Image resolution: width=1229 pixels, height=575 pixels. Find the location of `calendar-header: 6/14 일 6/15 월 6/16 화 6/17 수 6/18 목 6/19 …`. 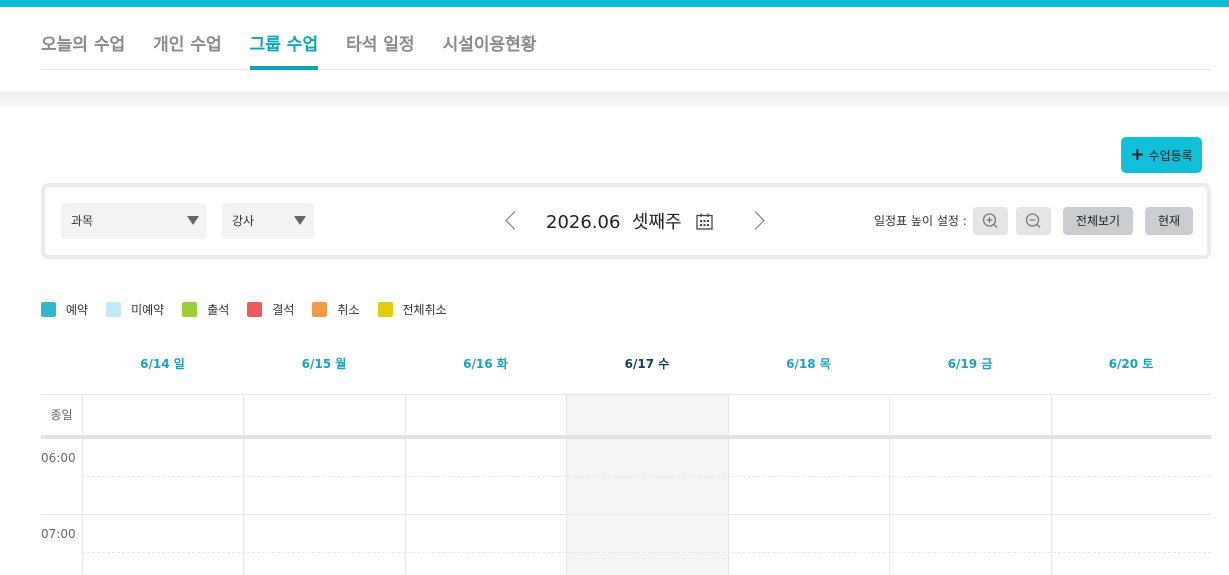

calendar-header: 6/14 일 6/15 월 6/16 화 6/17 수 6/18 목 6/19 … is located at coordinates (626, 367).